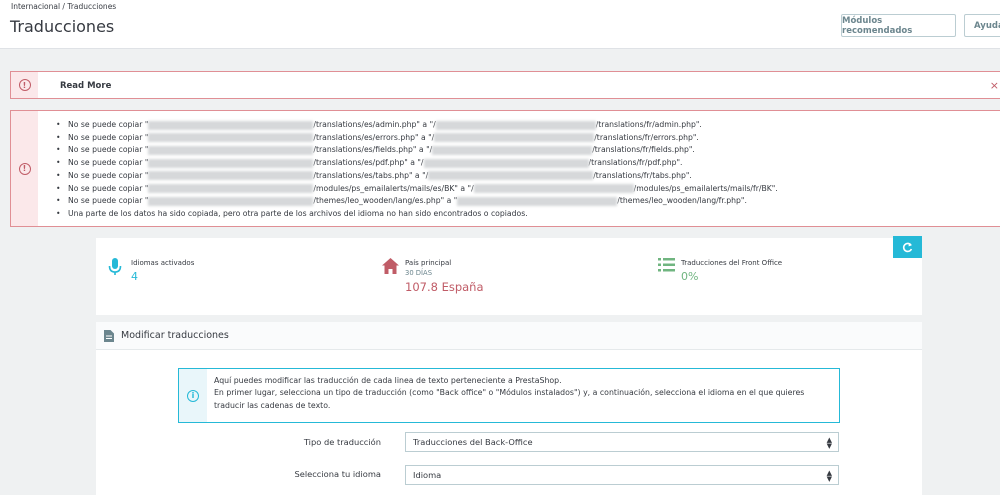  I want to click on panel-header: Modificar traducciones, so click(509, 336).